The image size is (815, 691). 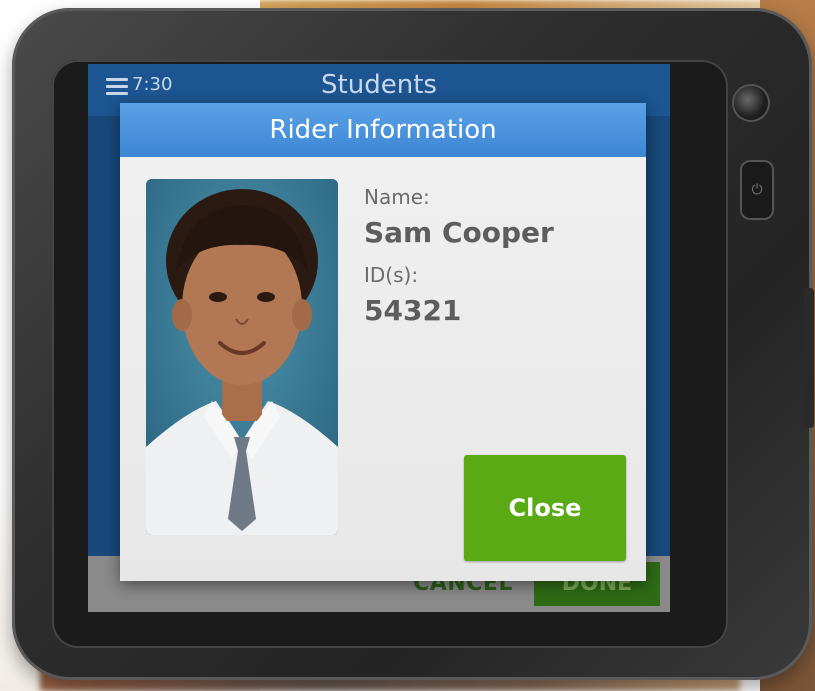 I want to click on rider-portrait, so click(x=242, y=357).